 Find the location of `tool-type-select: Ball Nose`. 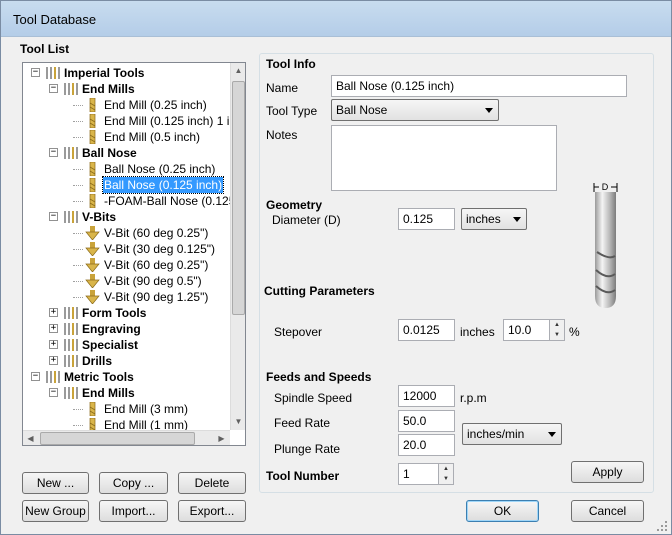

tool-type-select: Ball Nose is located at coordinates (415, 110).